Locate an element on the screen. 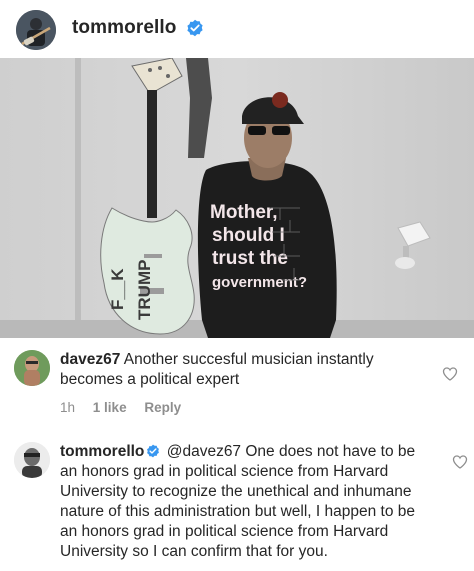 The image size is (474, 571). post-header: tommorello is located at coordinates (237, 29).